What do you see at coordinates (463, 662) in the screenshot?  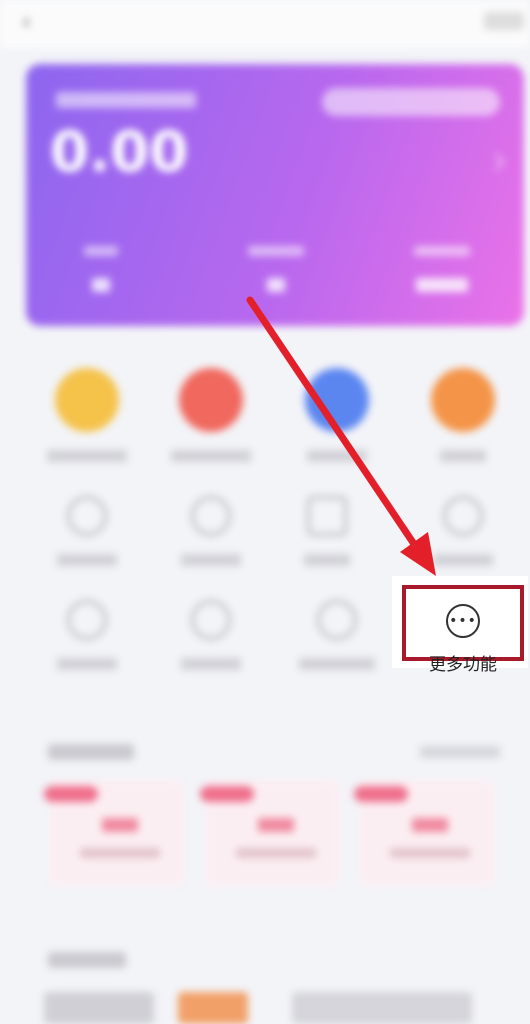 I see `more-functions-label: 更多功能` at bounding box center [463, 662].